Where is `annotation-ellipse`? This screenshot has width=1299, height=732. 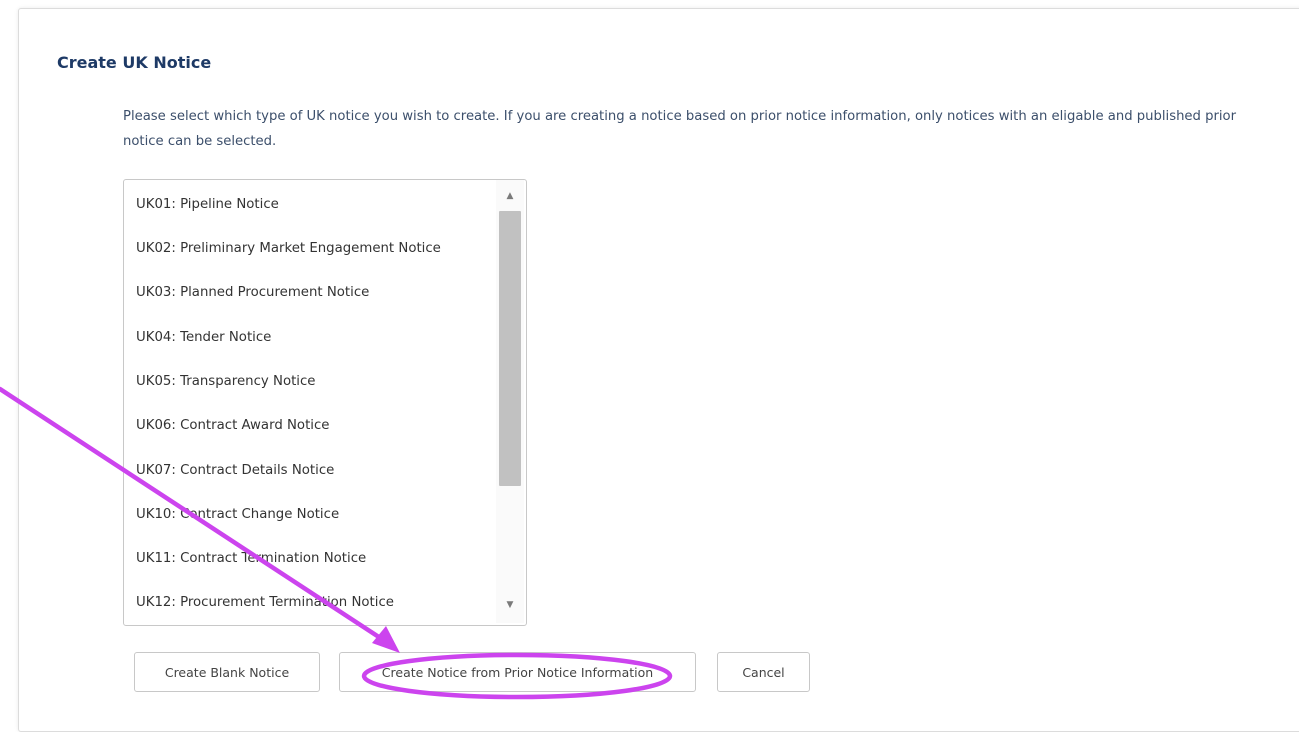
annotation-ellipse is located at coordinates (517, 676).